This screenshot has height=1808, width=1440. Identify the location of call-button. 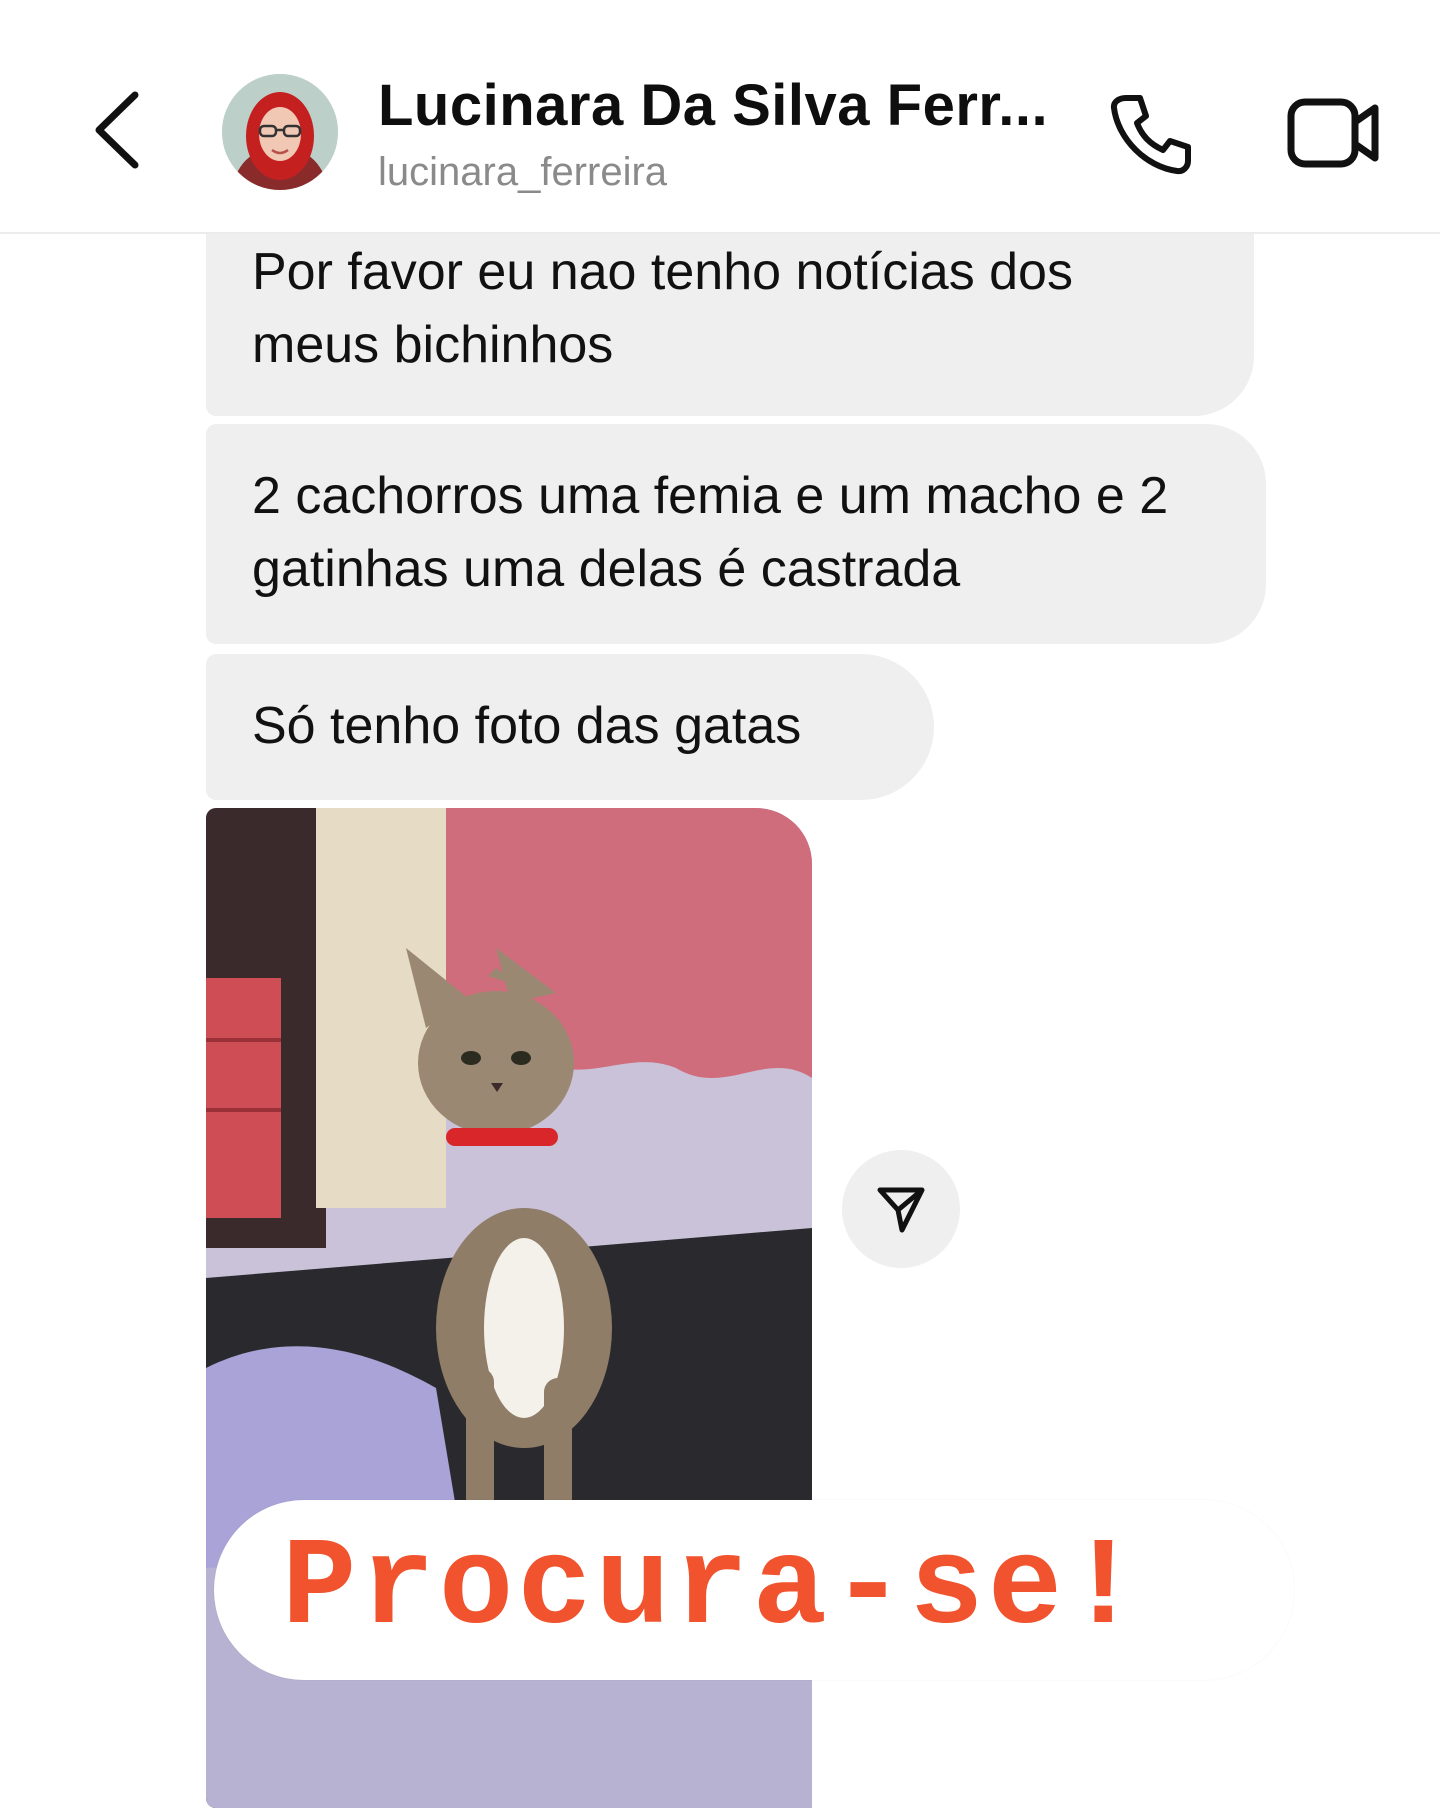
(1151, 133).